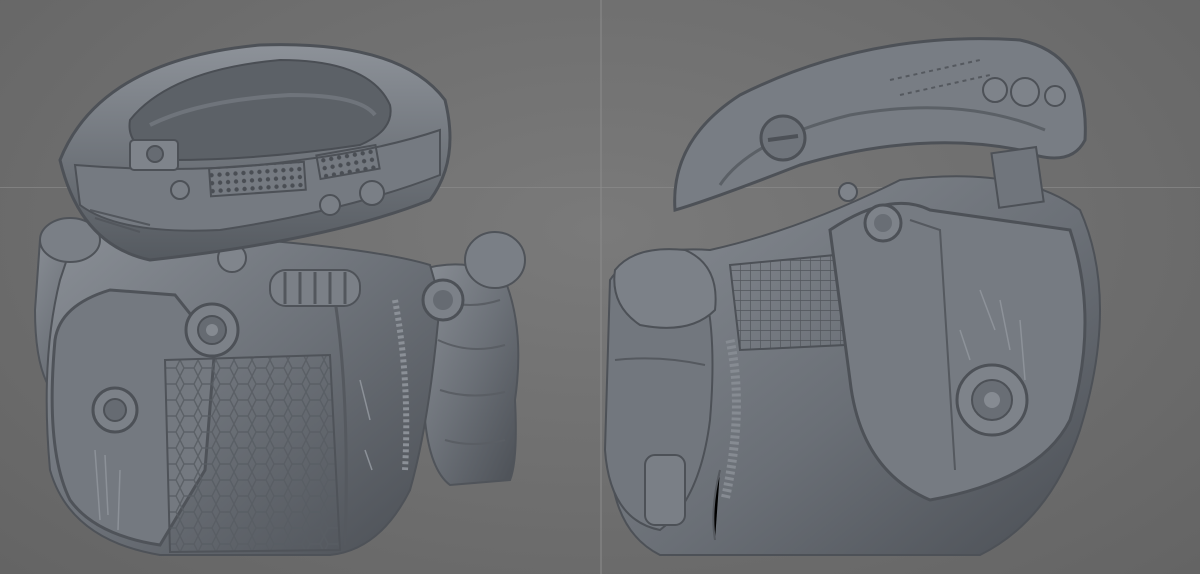  Describe the element at coordinates (212, 330) in the screenshot. I see `chest-disc-right` at that location.